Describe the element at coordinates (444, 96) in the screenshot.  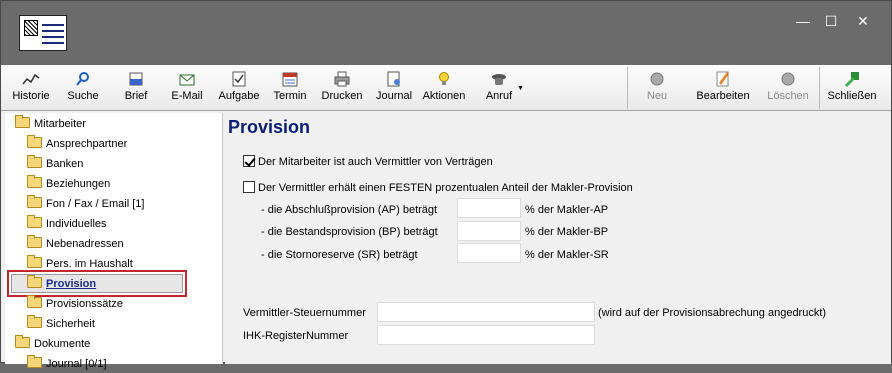
I see `aktionen-label: Aktionen` at that location.